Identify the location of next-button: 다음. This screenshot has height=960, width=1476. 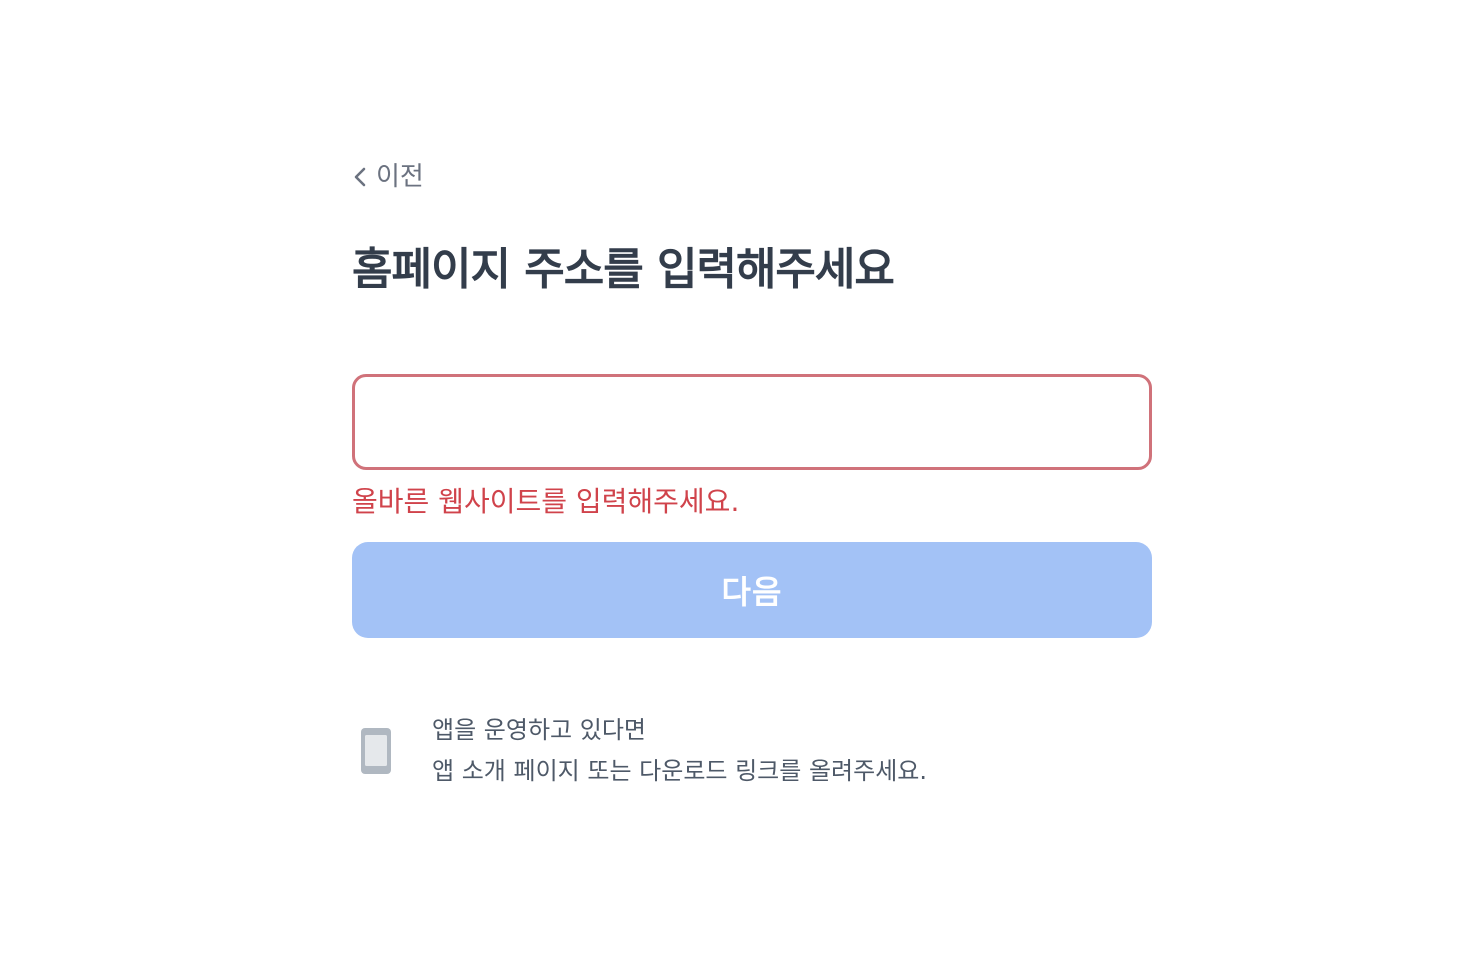
(752, 590).